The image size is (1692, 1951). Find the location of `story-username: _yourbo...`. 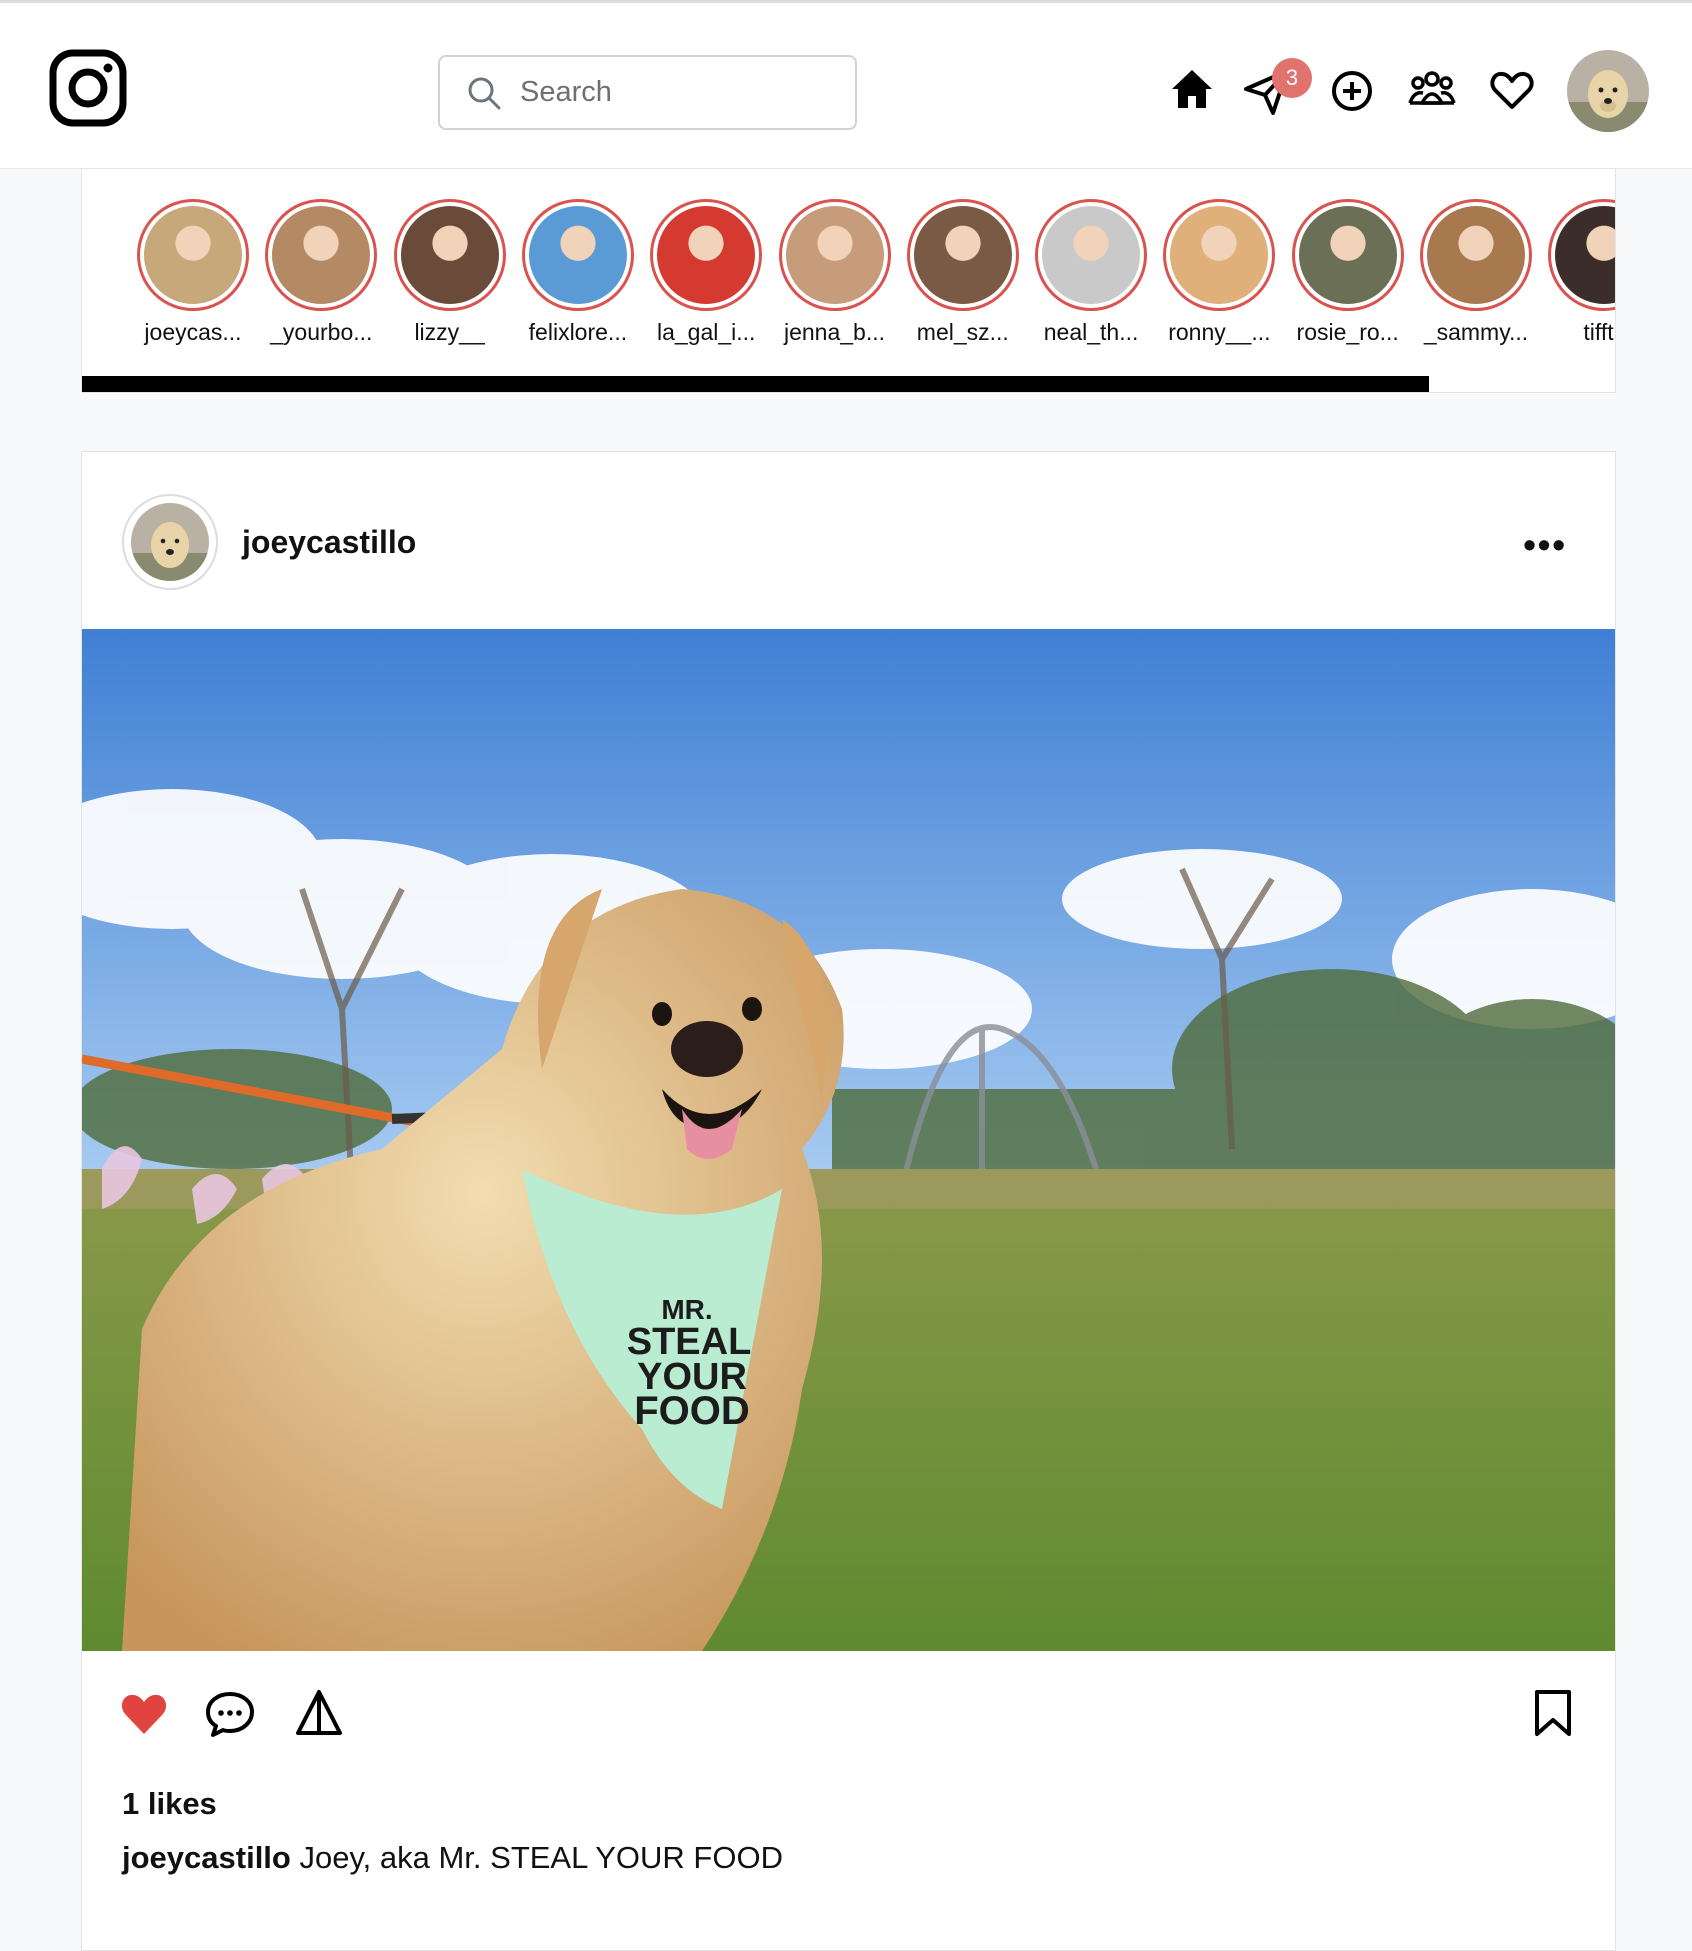

story-username: _yourbo... is located at coordinates (321, 332).